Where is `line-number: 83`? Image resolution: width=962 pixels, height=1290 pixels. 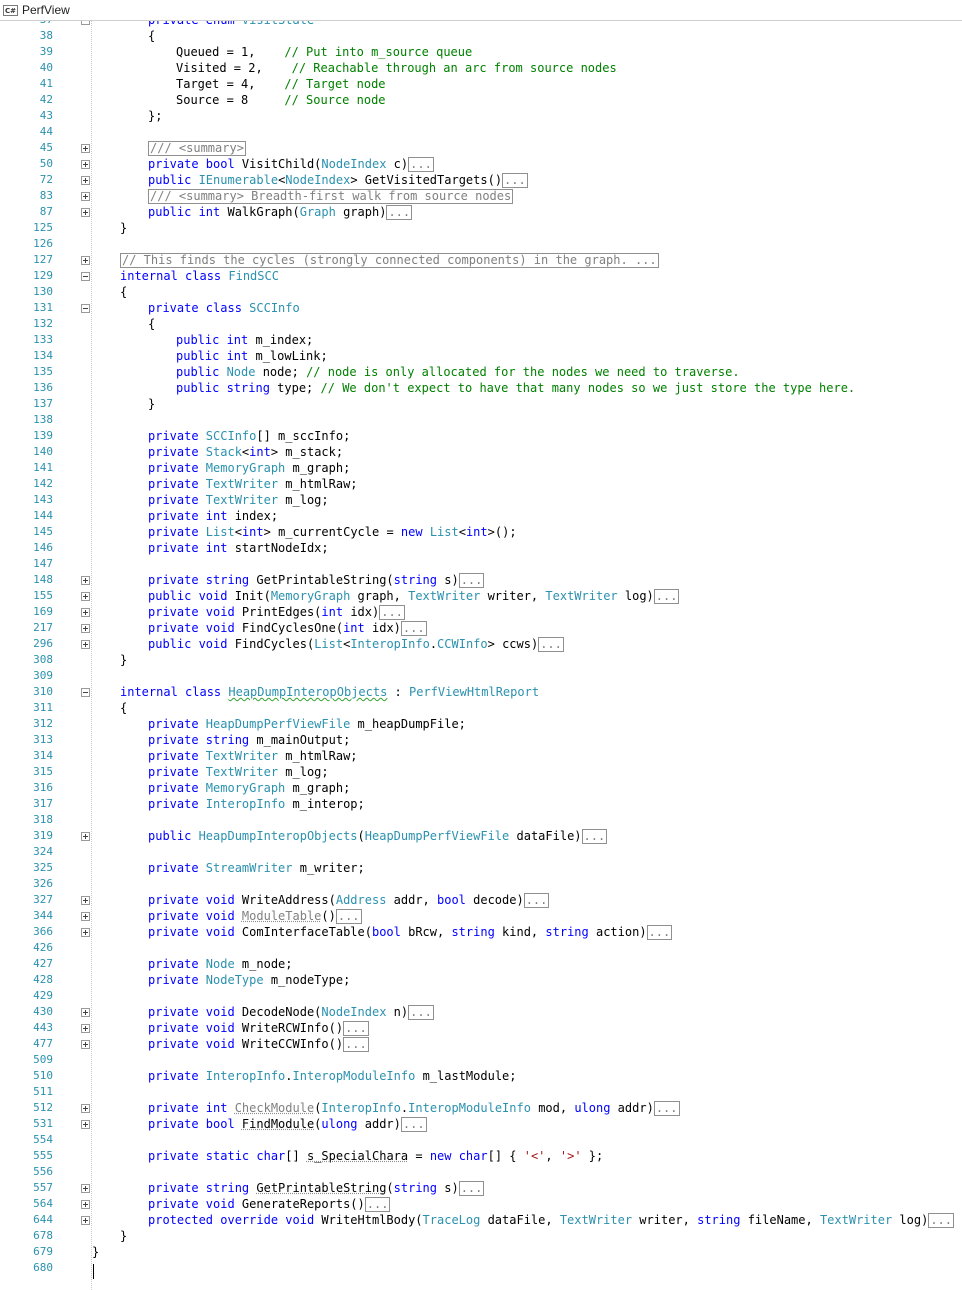 line-number: 83 is located at coordinates (46, 195).